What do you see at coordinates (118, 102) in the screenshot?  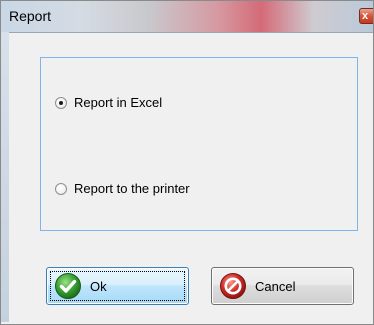 I see `radio-label-excel: Report in Excel` at bounding box center [118, 102].